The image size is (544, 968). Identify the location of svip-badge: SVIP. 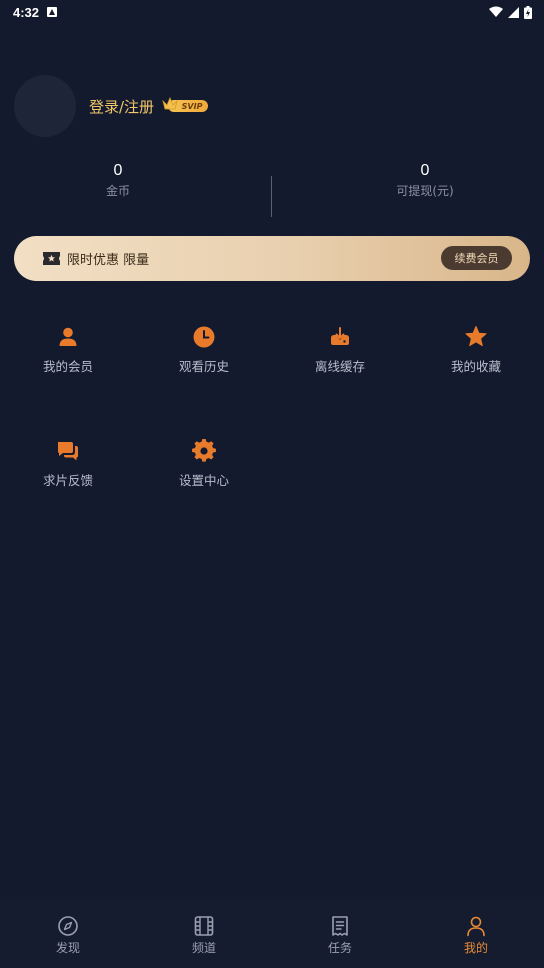
(185, 105).